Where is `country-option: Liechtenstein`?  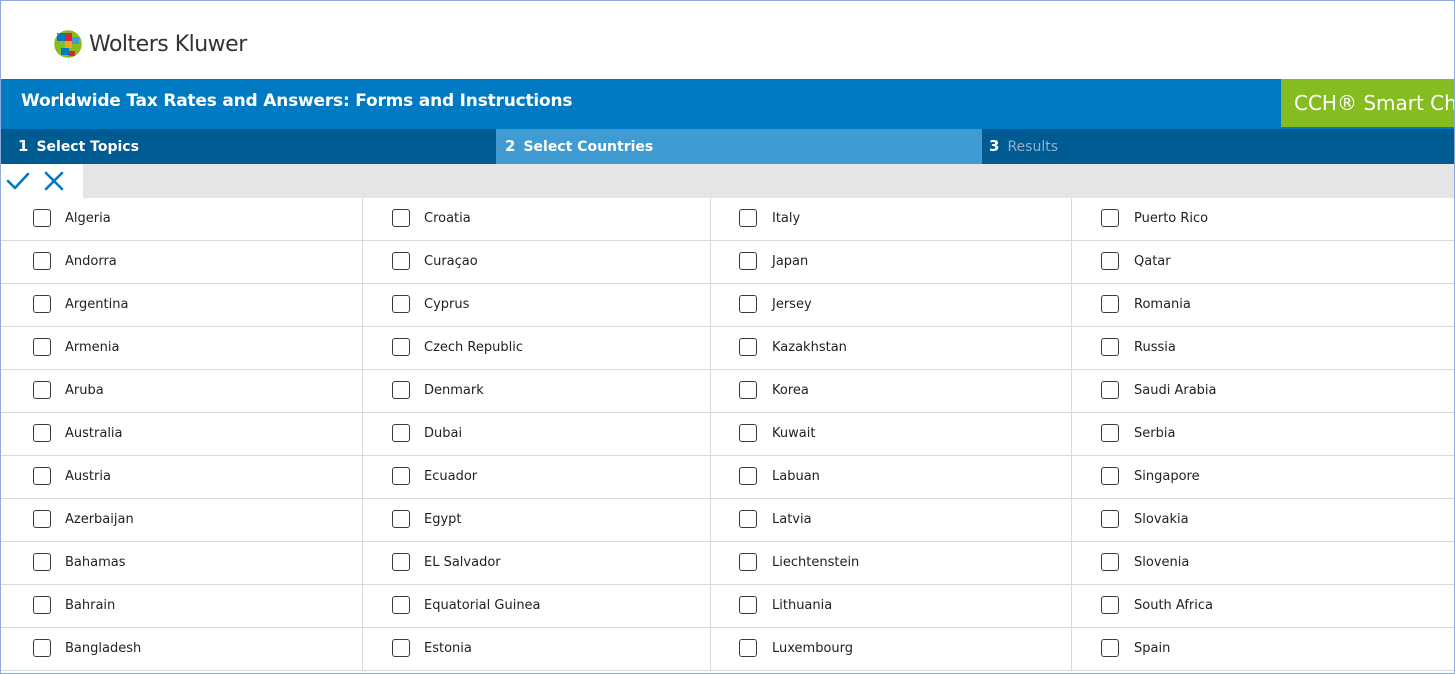 country-option: Liechtenstein is located at coordinates (891, 563).